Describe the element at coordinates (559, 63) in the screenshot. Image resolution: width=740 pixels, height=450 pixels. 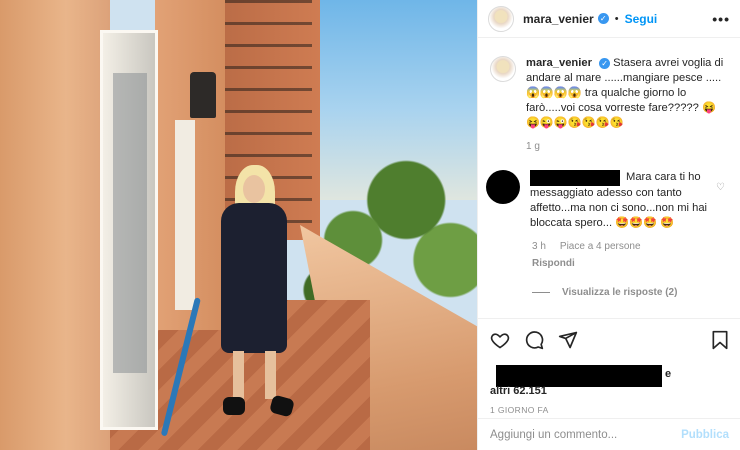
I see `caption-username: mara_venier` at that location.